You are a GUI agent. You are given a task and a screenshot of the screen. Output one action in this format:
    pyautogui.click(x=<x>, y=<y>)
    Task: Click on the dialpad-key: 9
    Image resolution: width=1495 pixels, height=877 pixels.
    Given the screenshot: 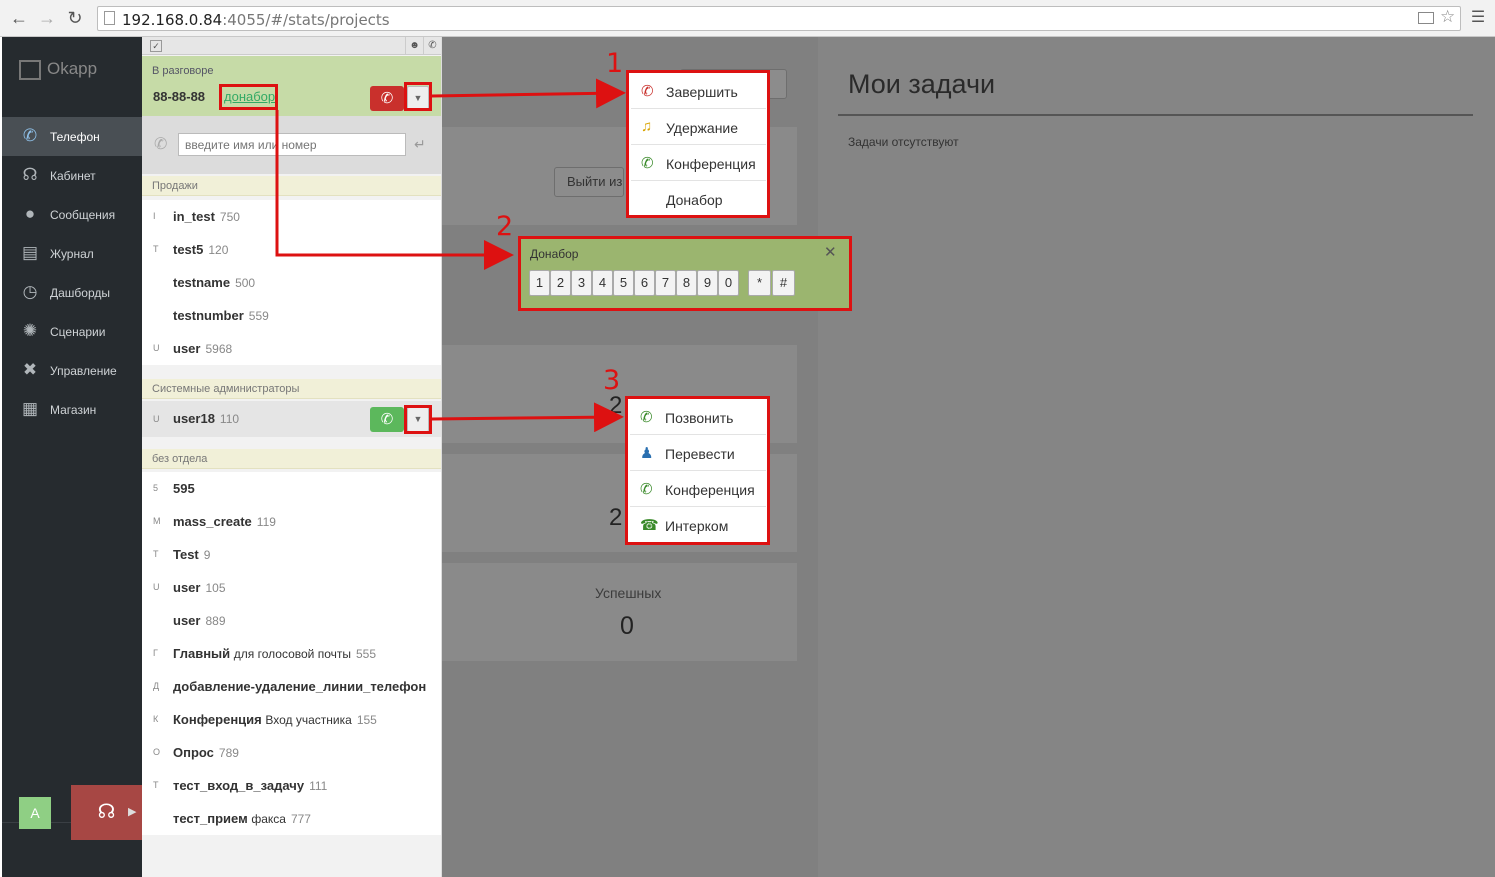 What is the action you would take?
    pyautogui.click(x=707, y=283)
    